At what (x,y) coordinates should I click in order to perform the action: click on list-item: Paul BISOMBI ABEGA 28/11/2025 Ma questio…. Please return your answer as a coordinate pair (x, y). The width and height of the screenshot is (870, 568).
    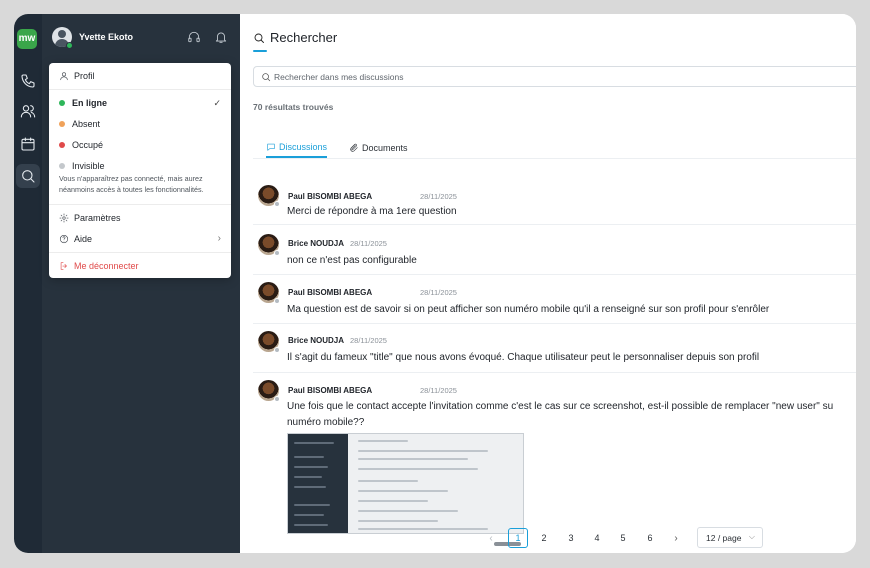
    Looking at the image, I should click on (554, 300).